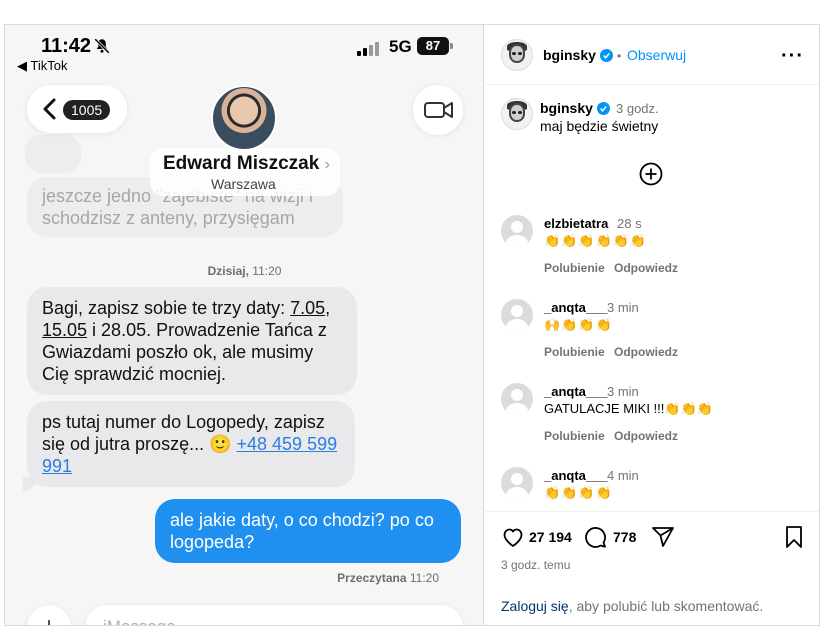 This screenshot has width=828, height=641. I want to click on read-receipt: Przeczytana 11:20, so click(388, 578).